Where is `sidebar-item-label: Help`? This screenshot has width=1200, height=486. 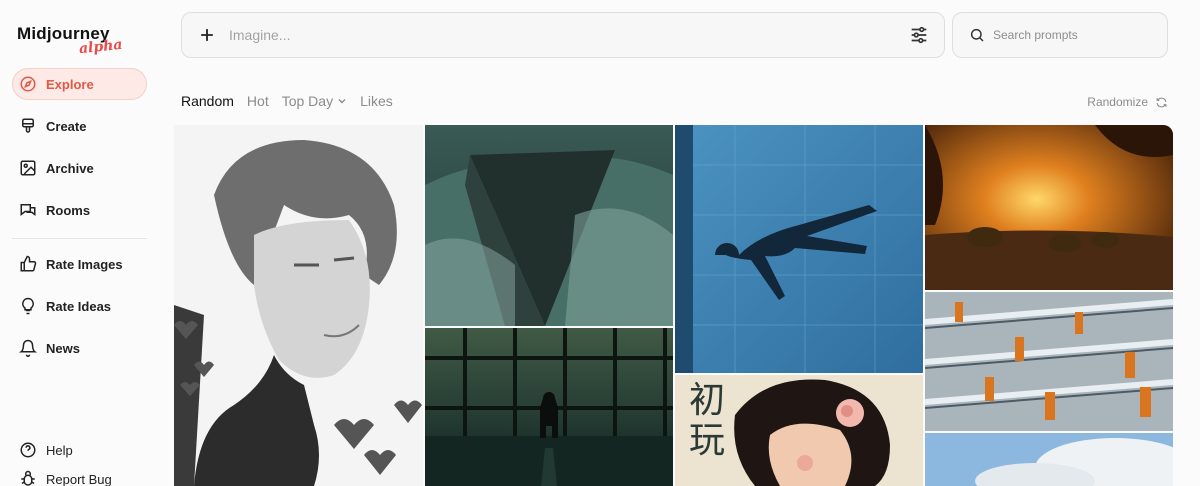 sidebar-item-label: Help is located at coordinates (59, 450).